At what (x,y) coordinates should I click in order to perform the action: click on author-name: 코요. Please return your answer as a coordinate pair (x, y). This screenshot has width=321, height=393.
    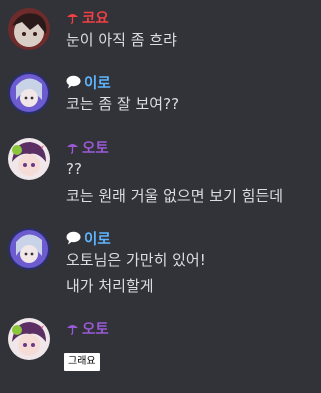
    Looking at the image, I should click on (95, 17).